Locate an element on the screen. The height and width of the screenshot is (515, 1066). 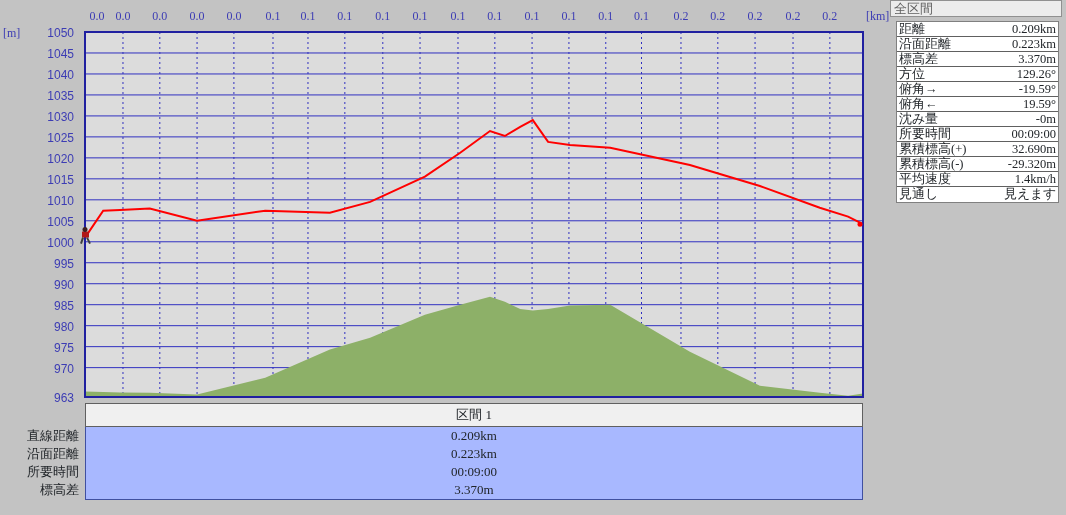
row-value: 00:09:00 is located at coordinates (474, 472).